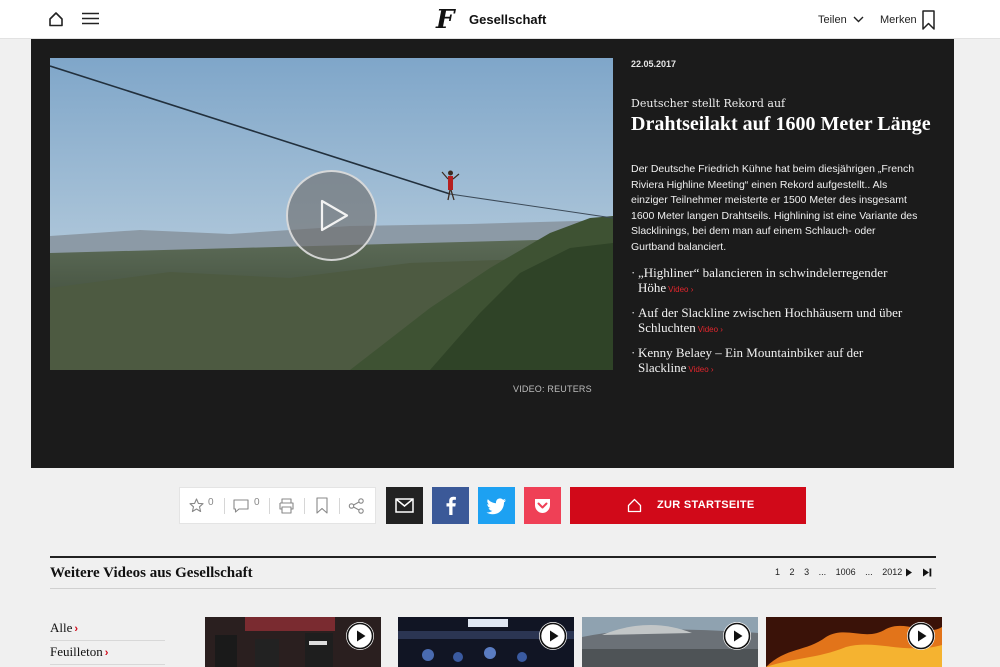 The width and height of the screenshot is (1000, 667). Describe the element at coordinates (654, 64) in the screenshot. I see `article-date: 22.05.2017` at that location.